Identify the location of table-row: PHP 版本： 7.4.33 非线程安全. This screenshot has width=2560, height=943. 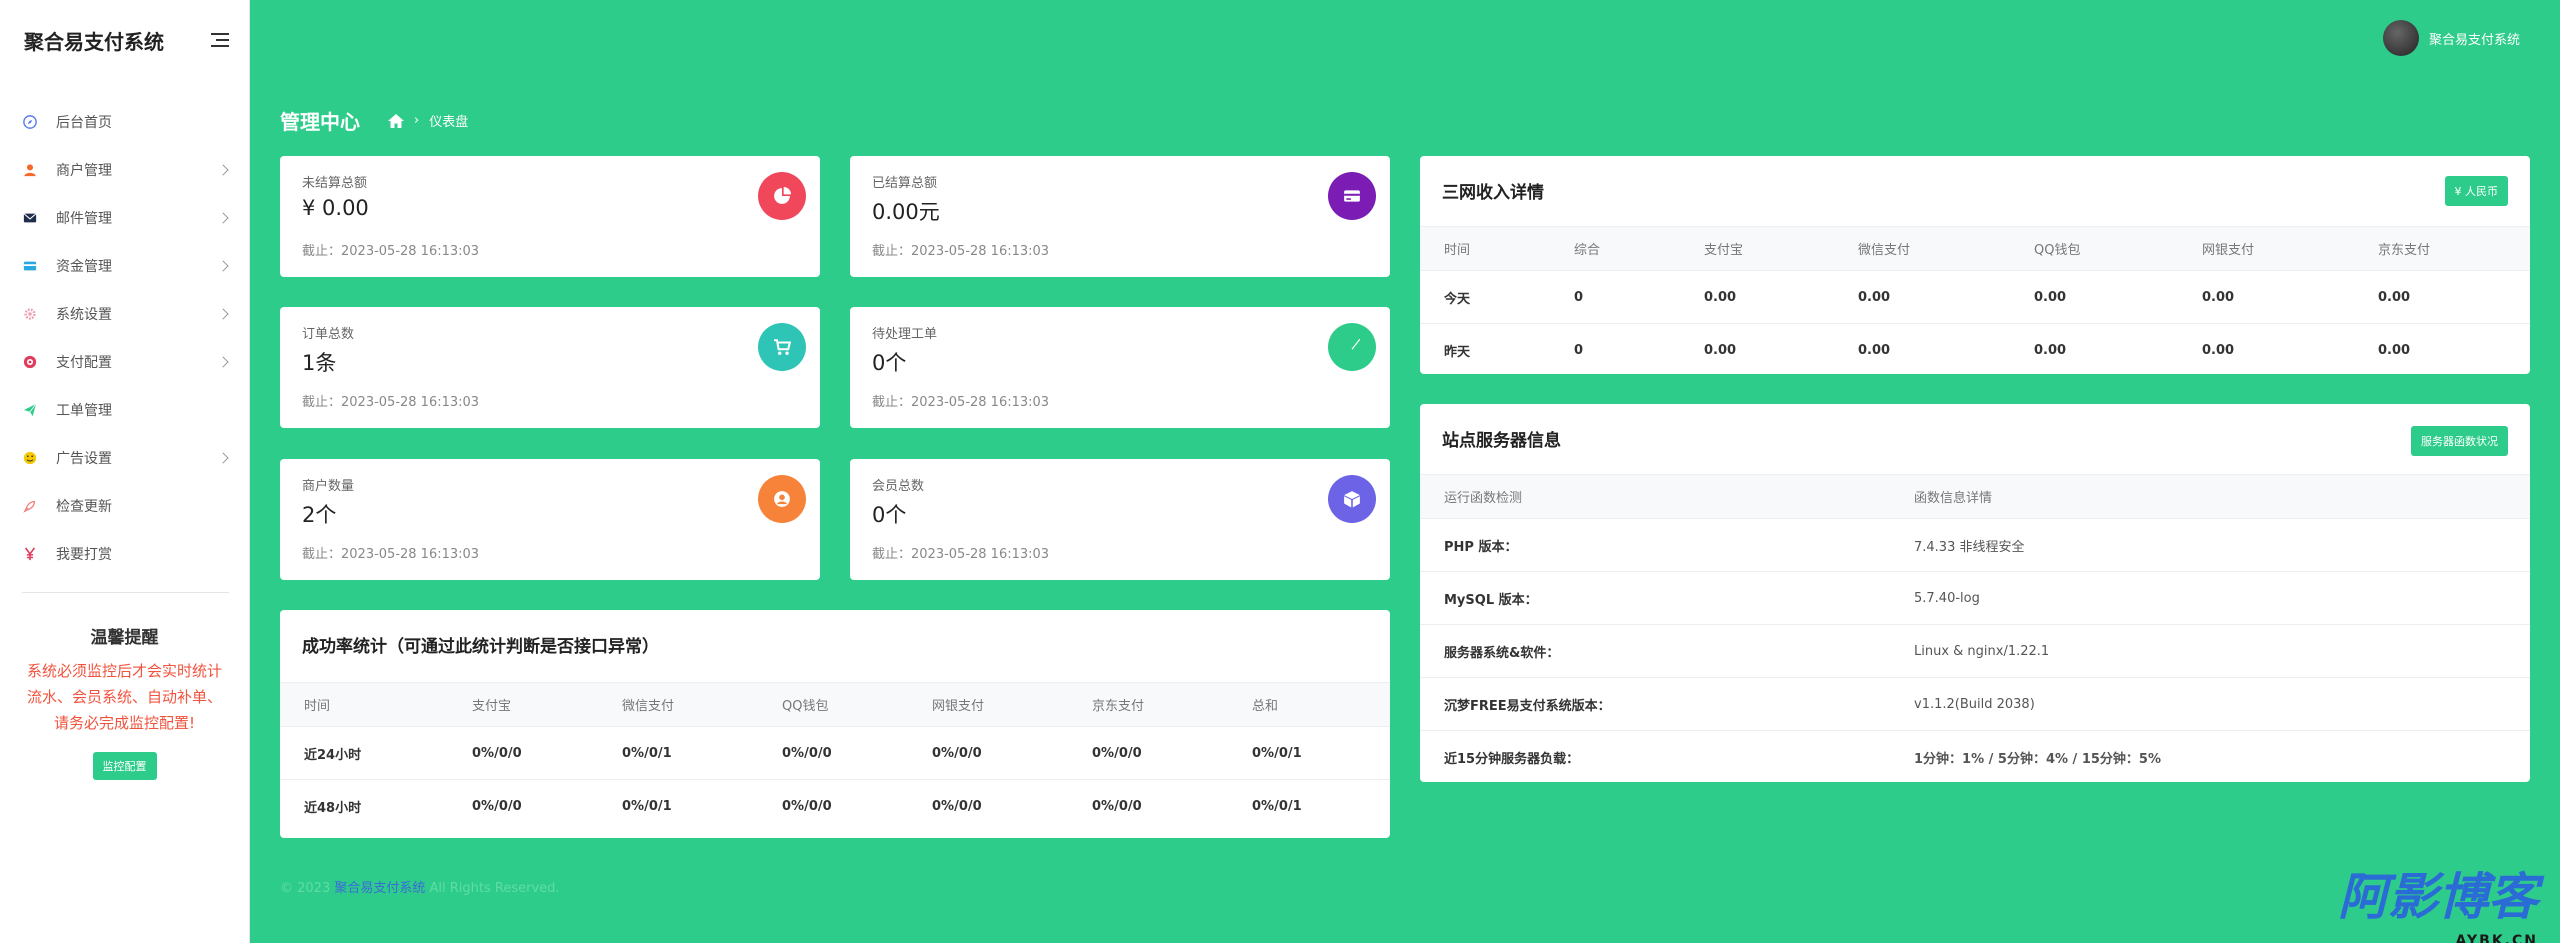
(1975, 545).